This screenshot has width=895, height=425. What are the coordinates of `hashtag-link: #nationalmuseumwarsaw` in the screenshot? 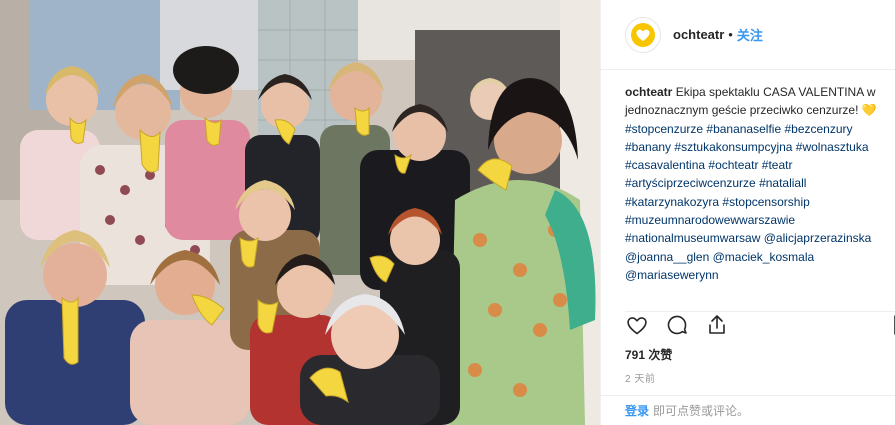 It's located at (692, 238).